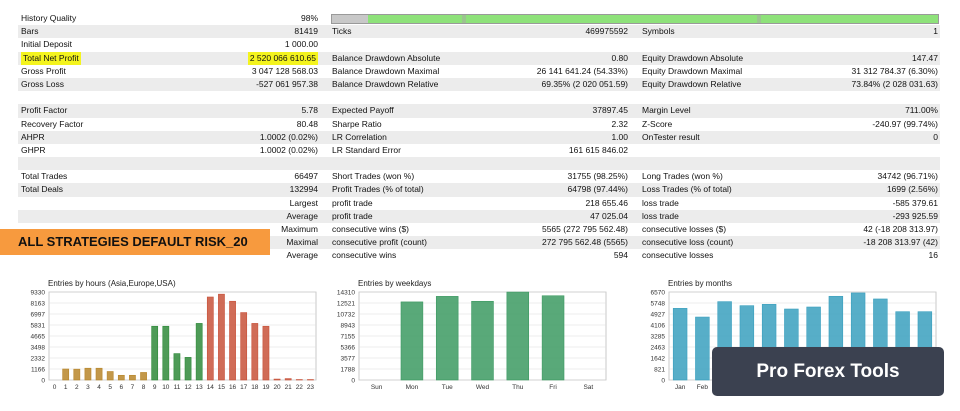 This screenshot has width=960, height=411. What do you see at coordinates (377, 387) in the screenshot?
I see `x-tick-label: Sun` at bounding box center [377, 387].